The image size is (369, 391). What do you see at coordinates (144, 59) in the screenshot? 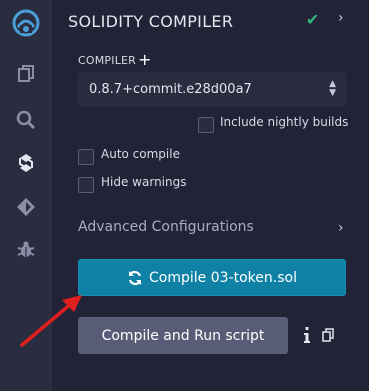
I see `add-compiler-icon: +` at bounding box center [144, 59].